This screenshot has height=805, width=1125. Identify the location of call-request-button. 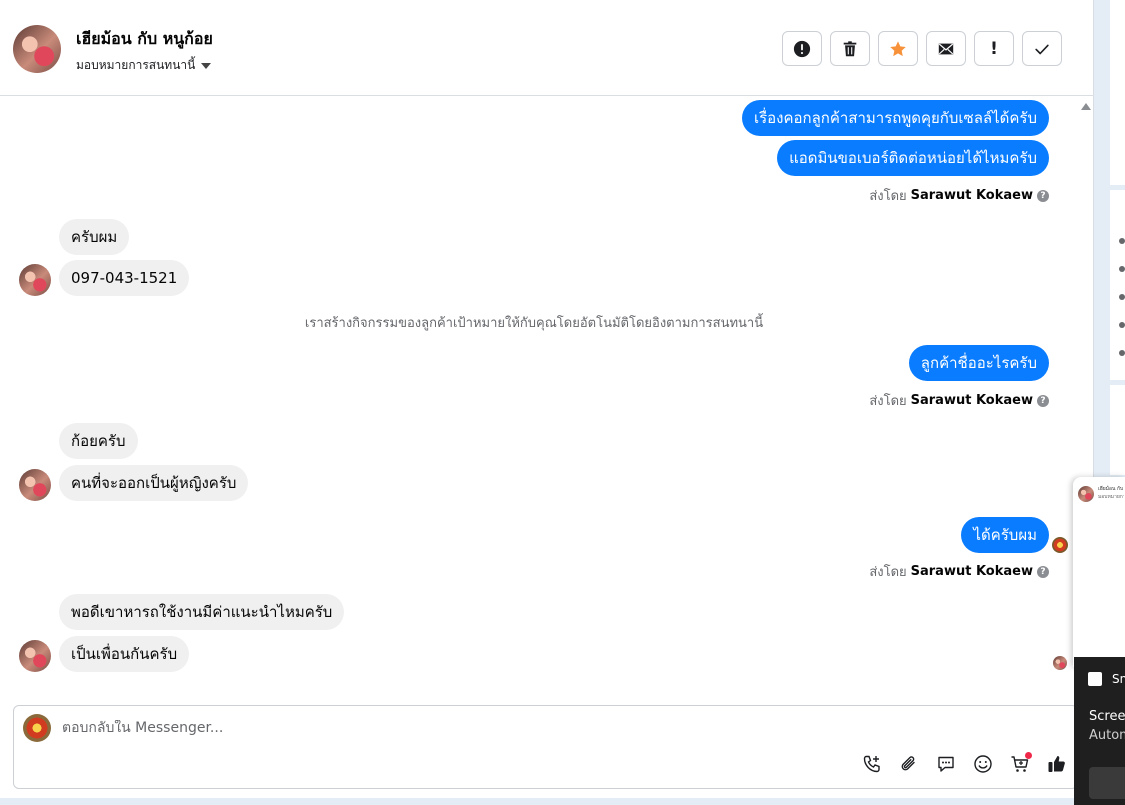
(872, 764).